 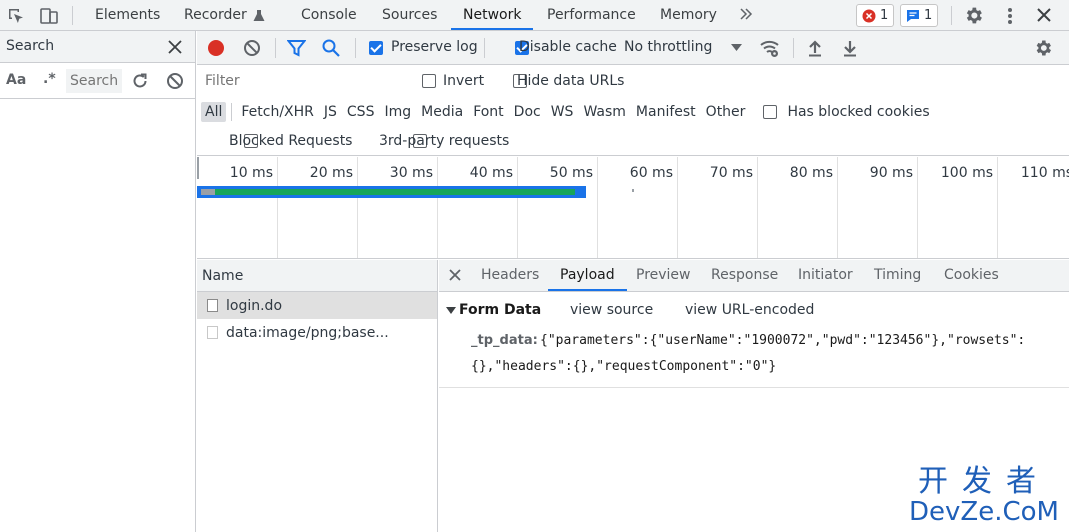 What do you see at coordinates (811, 173) in the screenshot?
I see `timeline-tick-label: 80 ms` at bounding box center [811, 173].